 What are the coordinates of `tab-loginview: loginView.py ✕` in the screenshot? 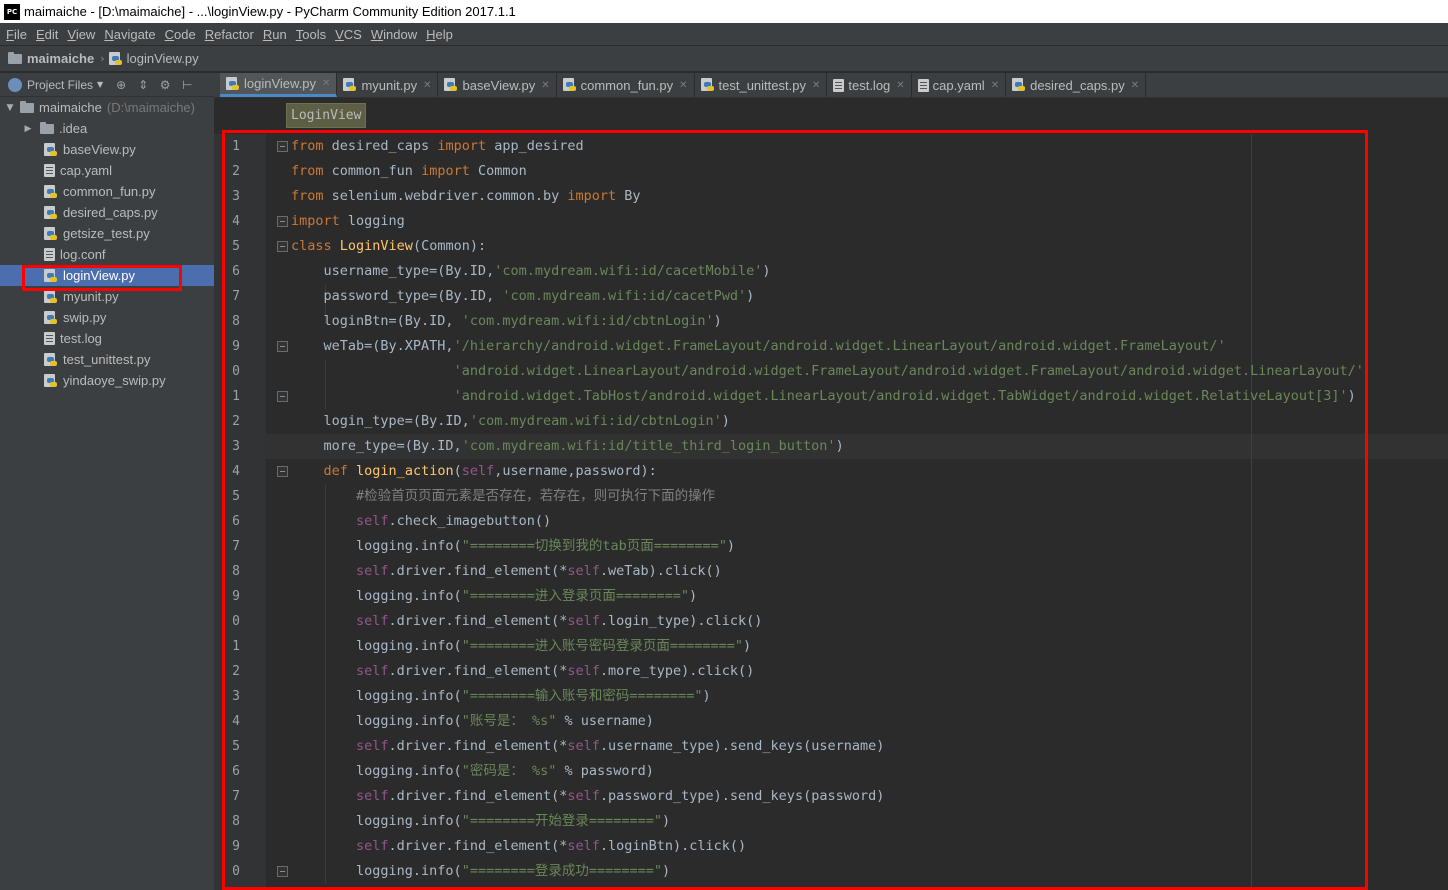 It's located at (279, 85).